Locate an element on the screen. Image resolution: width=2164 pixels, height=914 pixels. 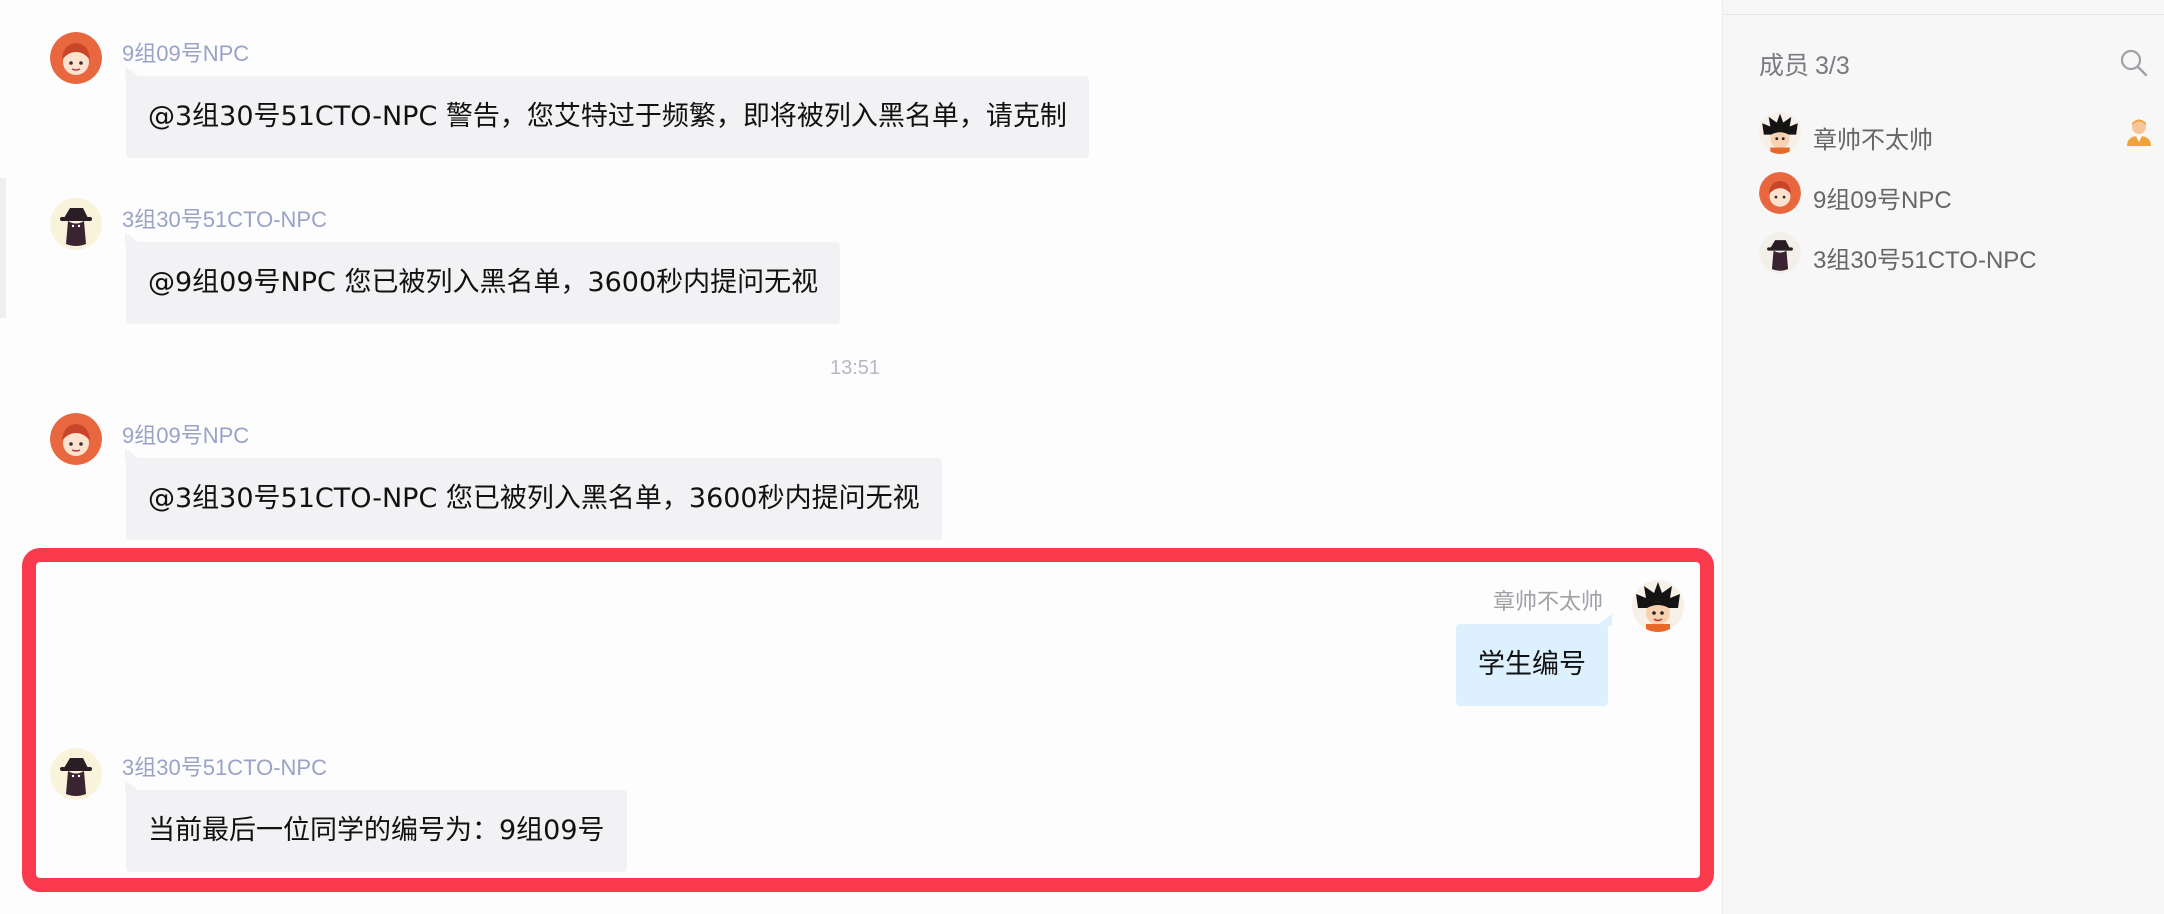
members-header: 成员 3/3 is located at coordinates (1807, 64).